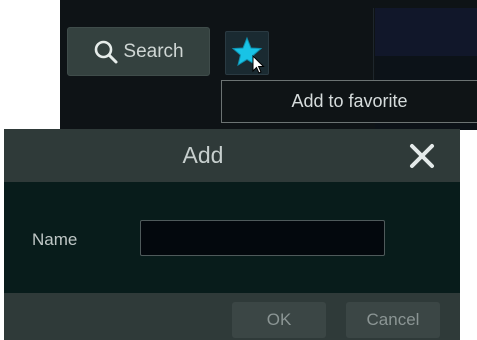 This screenshot has height=340, width=477. Describe the element at coordinates (232, 155) in the screenshot. I see `dialog-header: Add` at that location.